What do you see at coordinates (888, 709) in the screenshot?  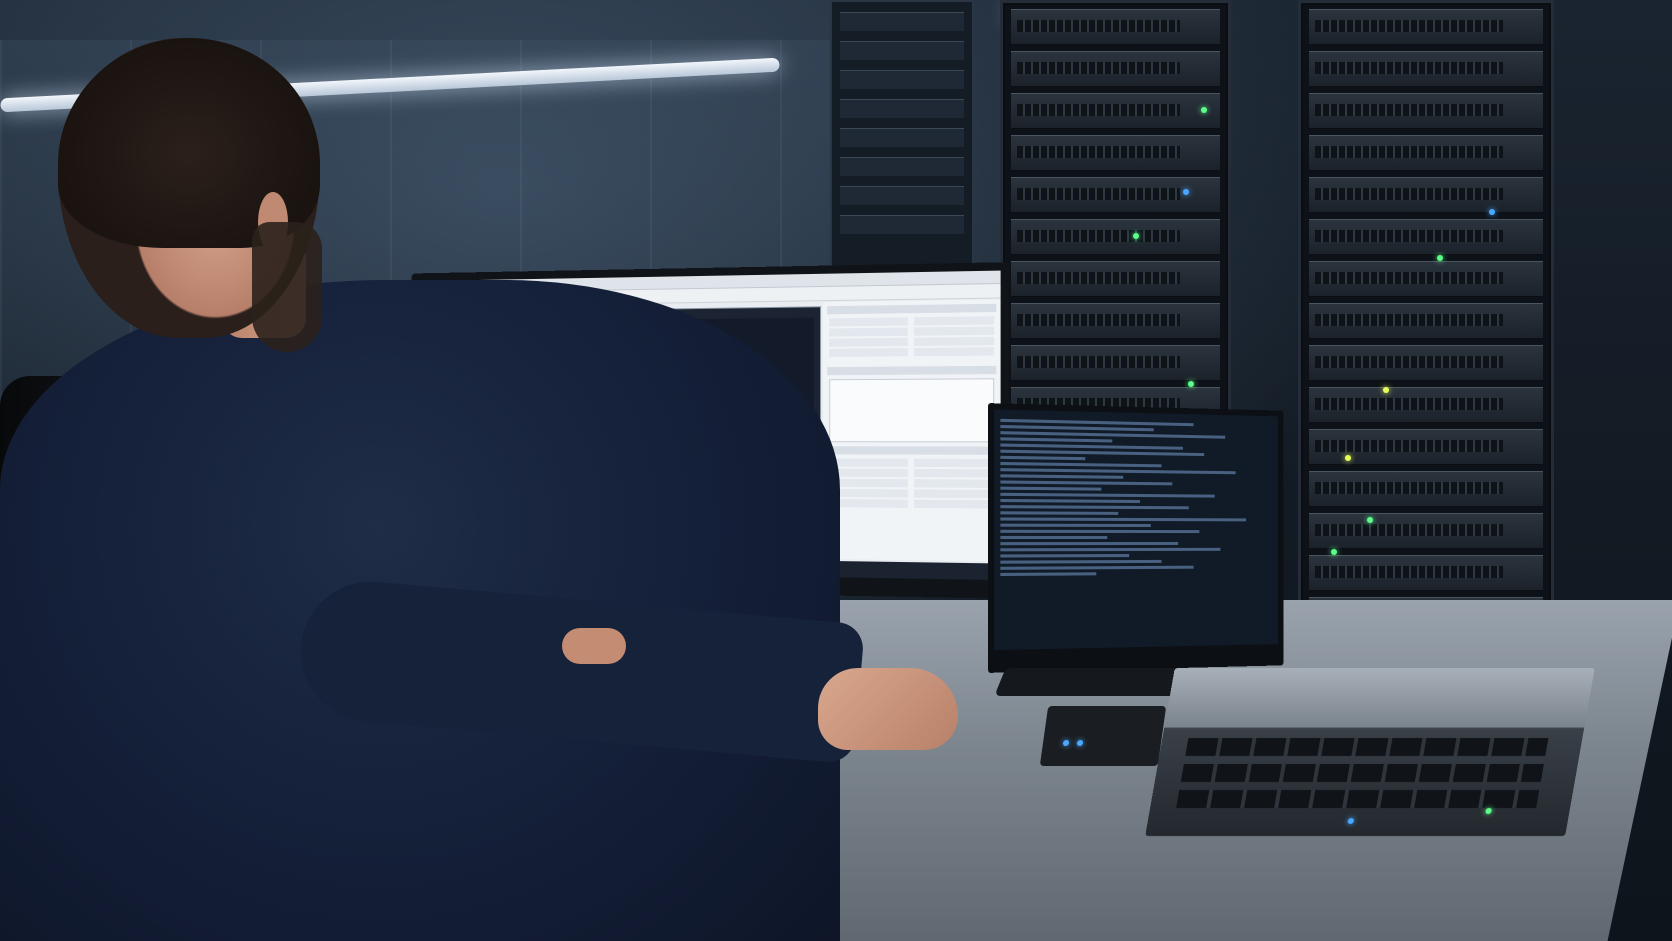 I see `person-right-hand` at bounding box center [888, 709].